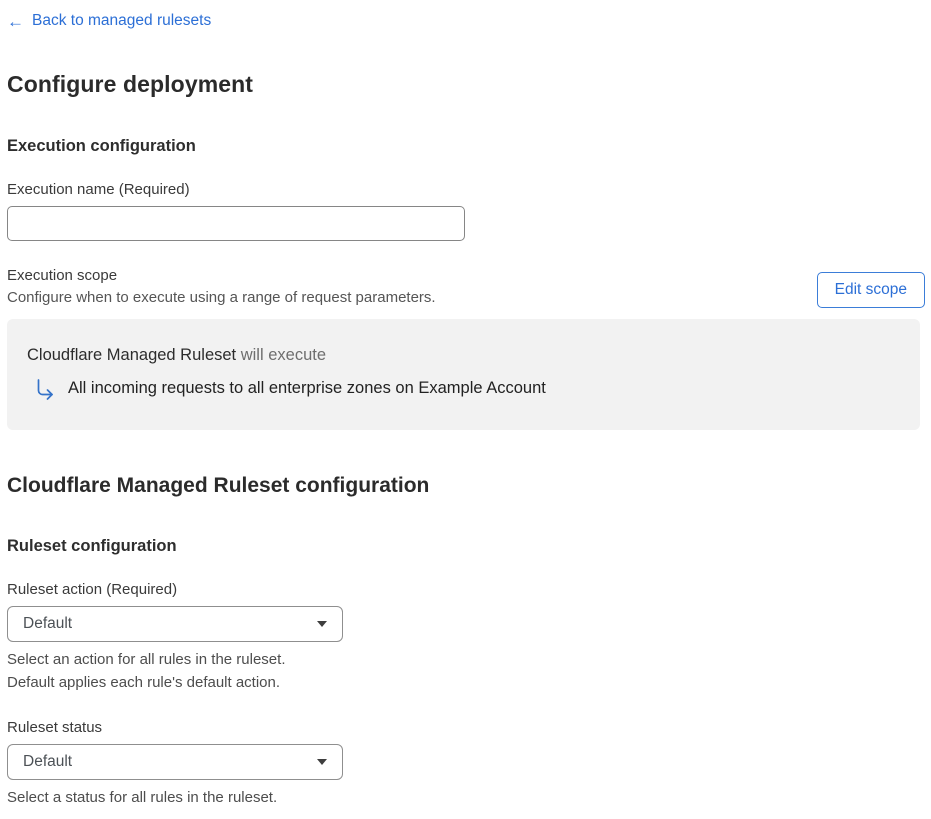 Image resolution: width=931 pixels, height=819 pixels. Describe the element at coordinates (130, 83) in the screenshot. I see `page-title: Configure deployment` at that location.